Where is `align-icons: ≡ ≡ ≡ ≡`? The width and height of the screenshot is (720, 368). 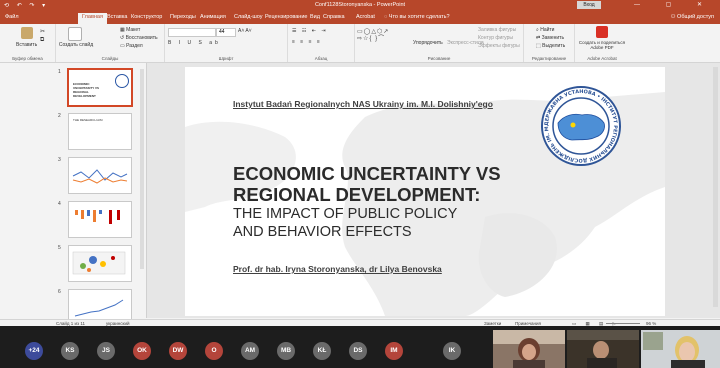
align-icons: ≡ ≡ ≡ ≡ is located at coordinates (307, 42).